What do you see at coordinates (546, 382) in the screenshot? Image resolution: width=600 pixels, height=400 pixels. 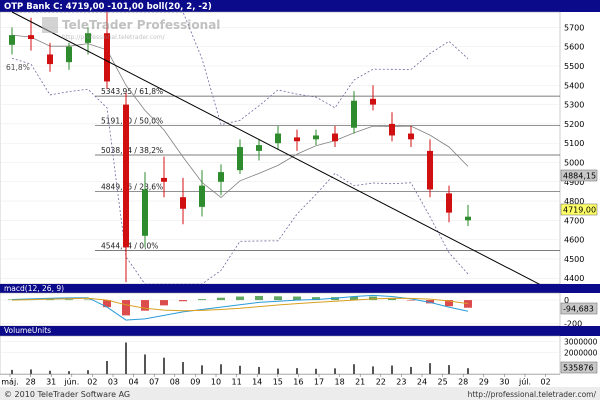 I see `x-tick-label: 02` at bounding box center [546, 382].